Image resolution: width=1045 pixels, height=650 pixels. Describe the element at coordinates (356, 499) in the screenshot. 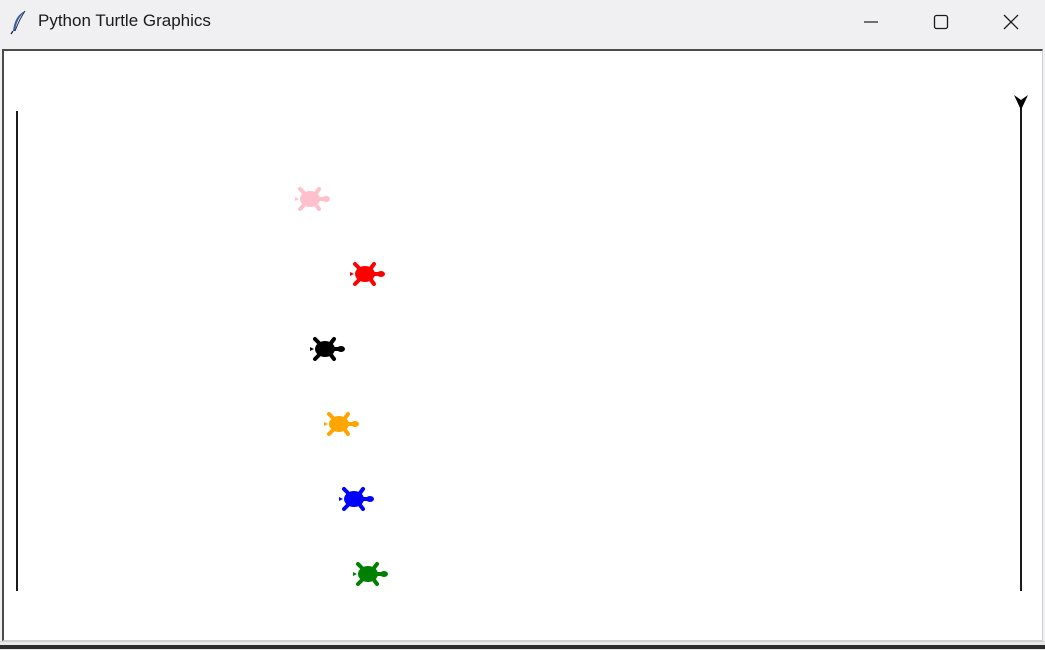

I see `turtle-blue` at that location.